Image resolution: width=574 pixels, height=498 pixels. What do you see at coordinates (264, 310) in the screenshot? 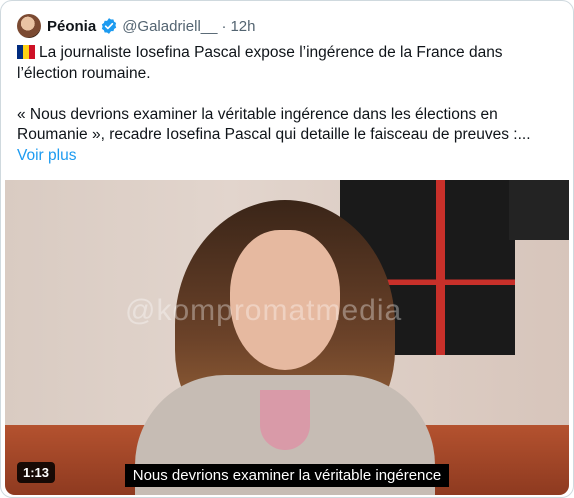
I see `video-watermark: @kompromatmedia` at bounding box center [264, 310].